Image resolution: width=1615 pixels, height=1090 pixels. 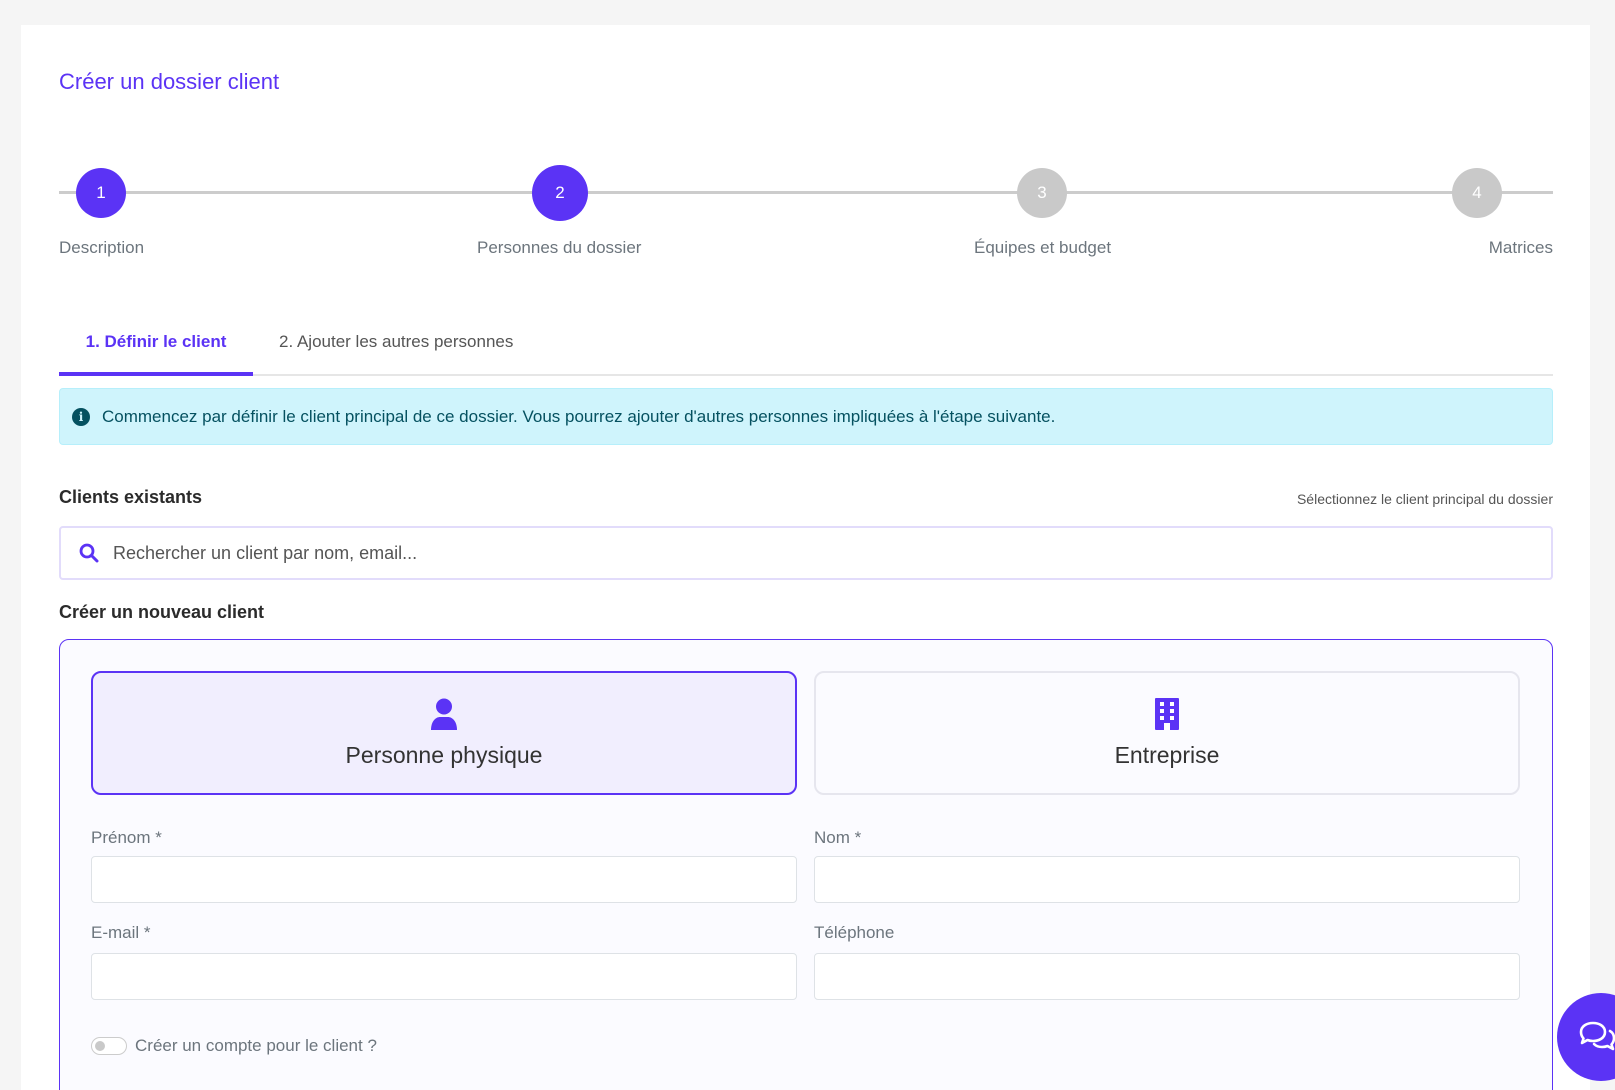 What do you see at coordinates (121, 932) in the screenshot?
I see `email-label: E-mail *` at bounding box center [121, 932].